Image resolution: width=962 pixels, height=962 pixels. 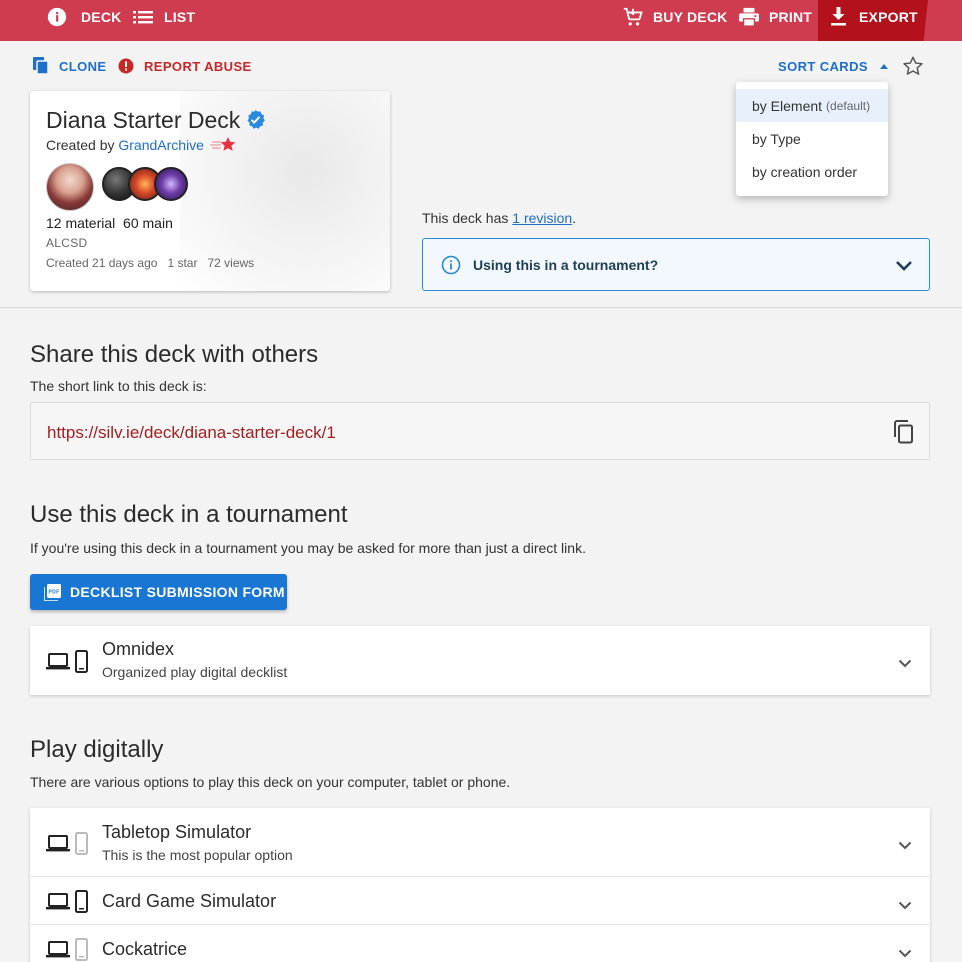 I want to click on star-count: 1 star, so click(x=182, y=263).